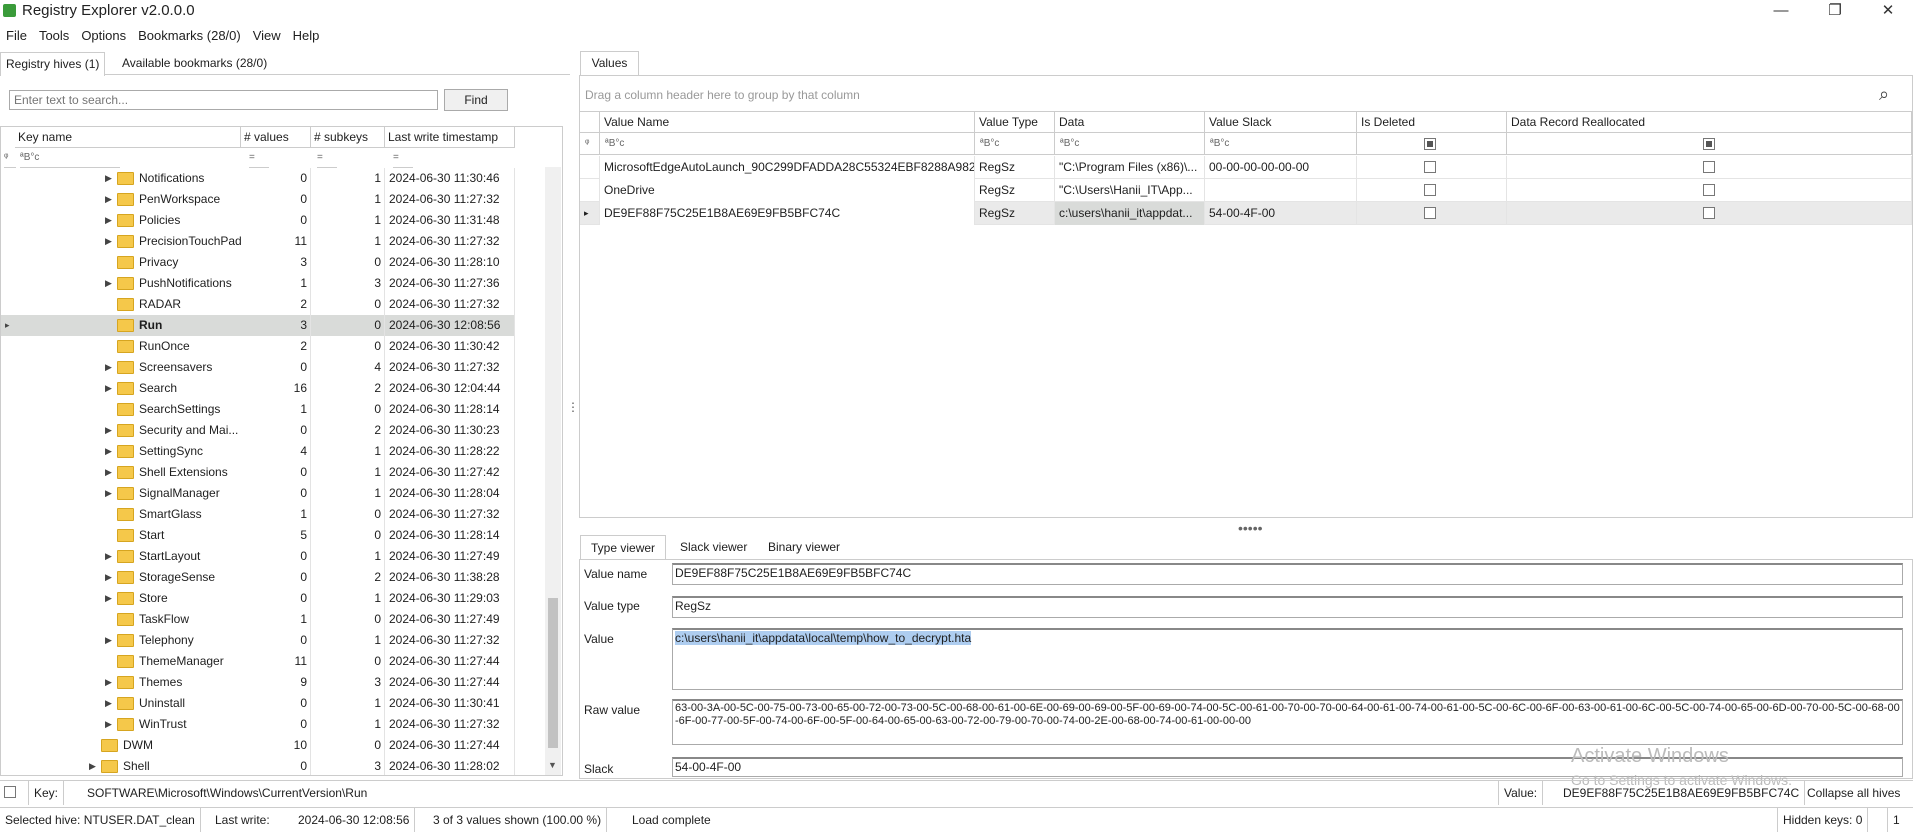 This screenshot has height=834, width=1913. I want to click on filter-is-deleted-checkbox, so click(1430, 144).